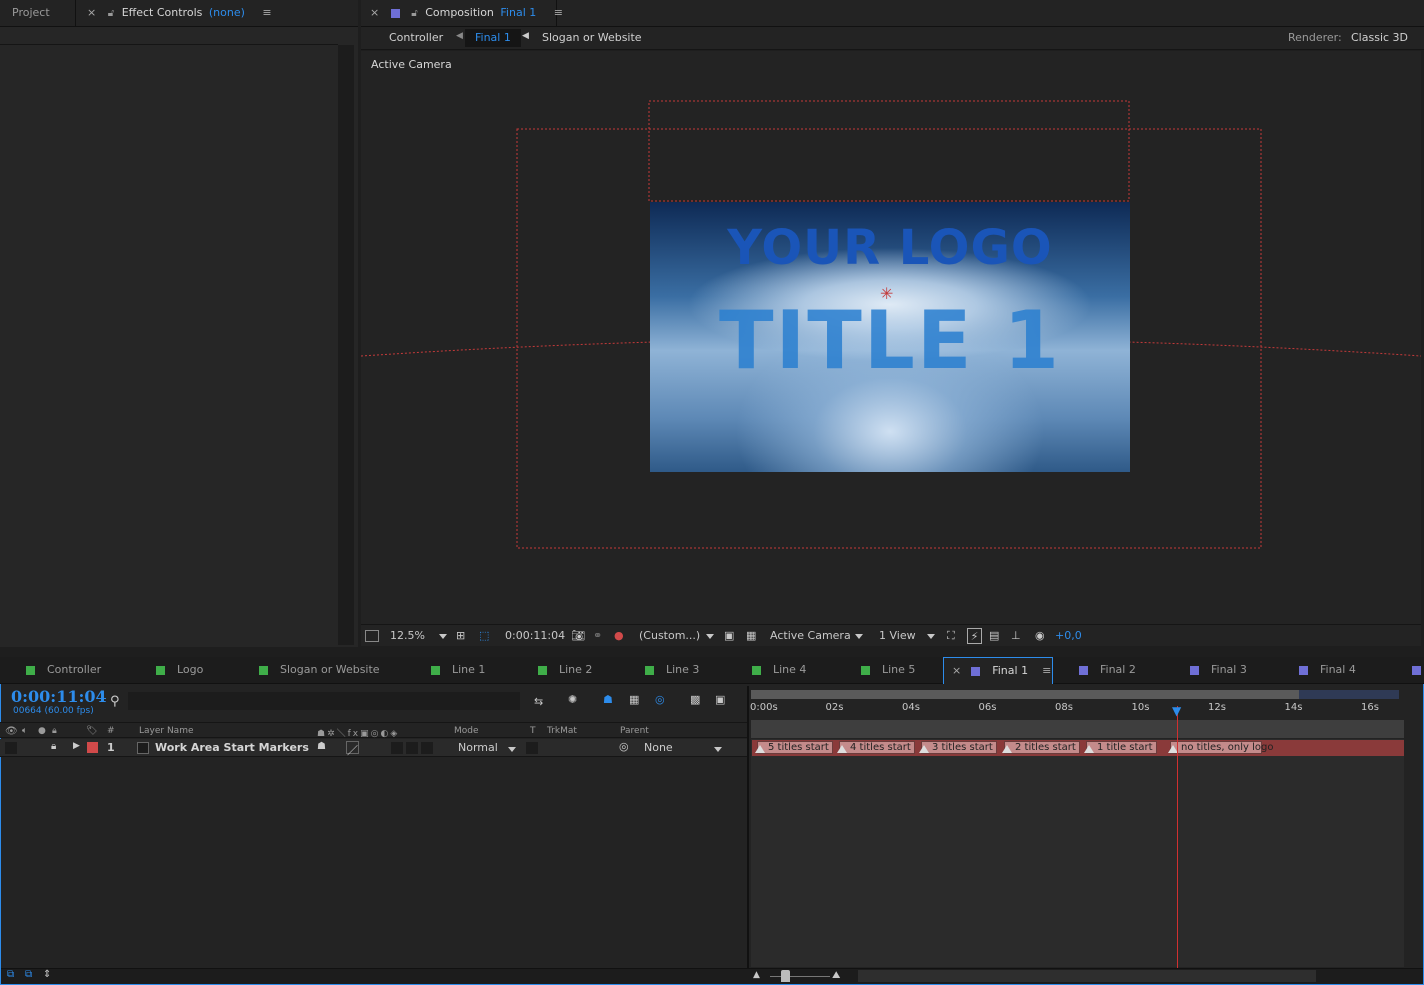 Image resolution: width=1424 pixels, height=985 pixels. Describe the element at coordinates (658, 747) in the screenshot. I see `parent-value: None` at that location.